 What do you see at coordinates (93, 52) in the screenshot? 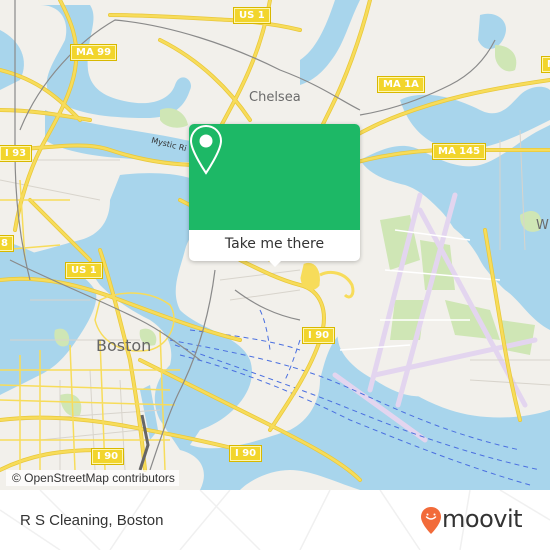
I see `route-shield-ma99: MA 99` at bounding box center [93, 52].